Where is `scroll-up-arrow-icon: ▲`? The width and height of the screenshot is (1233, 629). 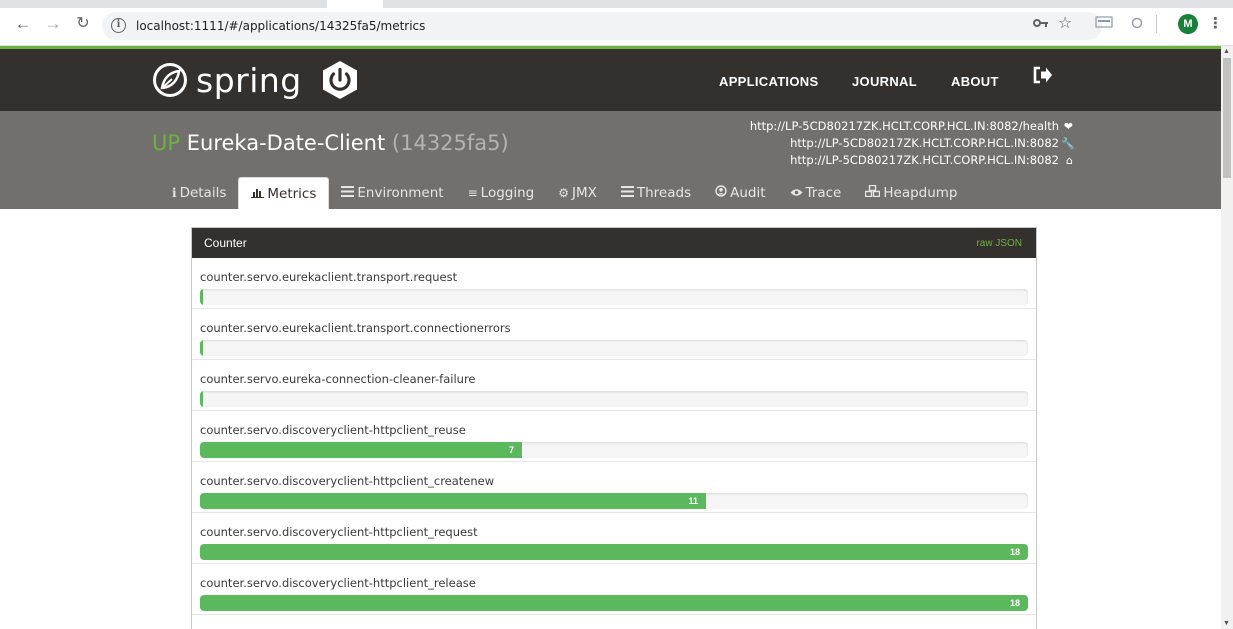 scroll-up-arrow-icon: ▲ is located at coordinates (1226, 51).